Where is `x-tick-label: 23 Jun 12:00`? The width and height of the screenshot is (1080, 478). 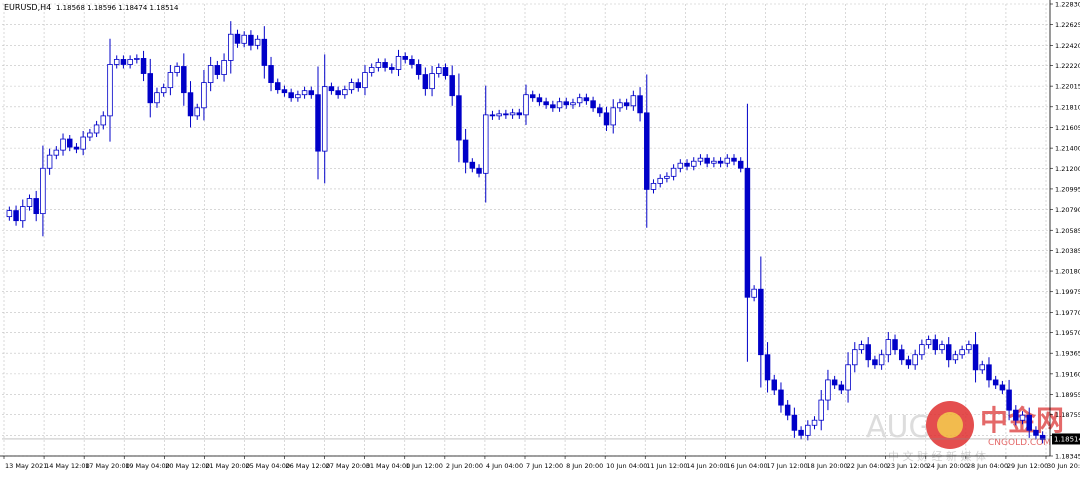 x-tick-label: 23 Jun 12:00 is located at coordinates (907, 466).